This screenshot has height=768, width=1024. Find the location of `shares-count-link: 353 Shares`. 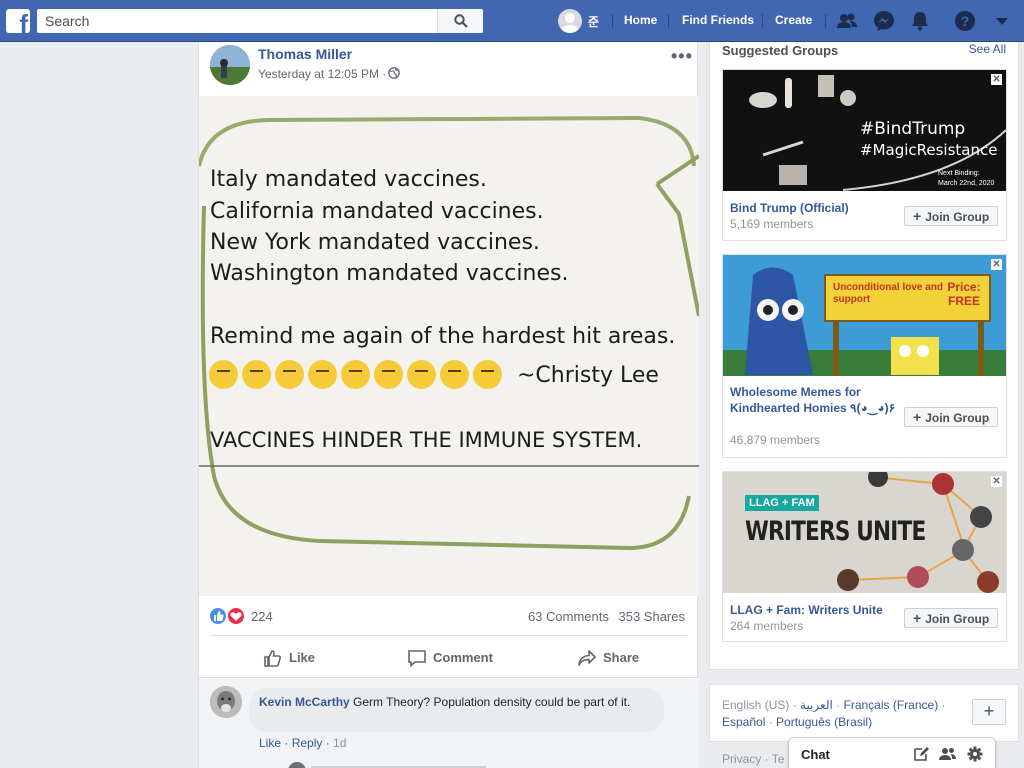

shares-count-link: 353 Shares is located at coordinates (652, 616).